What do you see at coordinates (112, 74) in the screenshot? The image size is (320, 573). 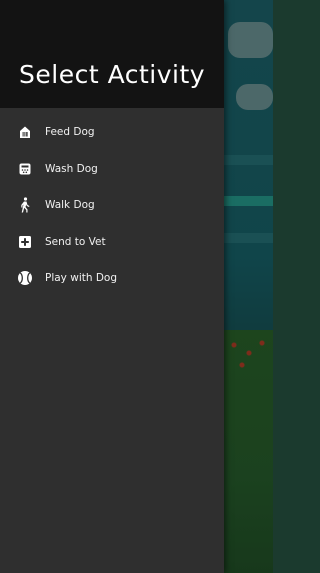 I see `drawer-title: Select Activity` at bounding box center [112, 74].